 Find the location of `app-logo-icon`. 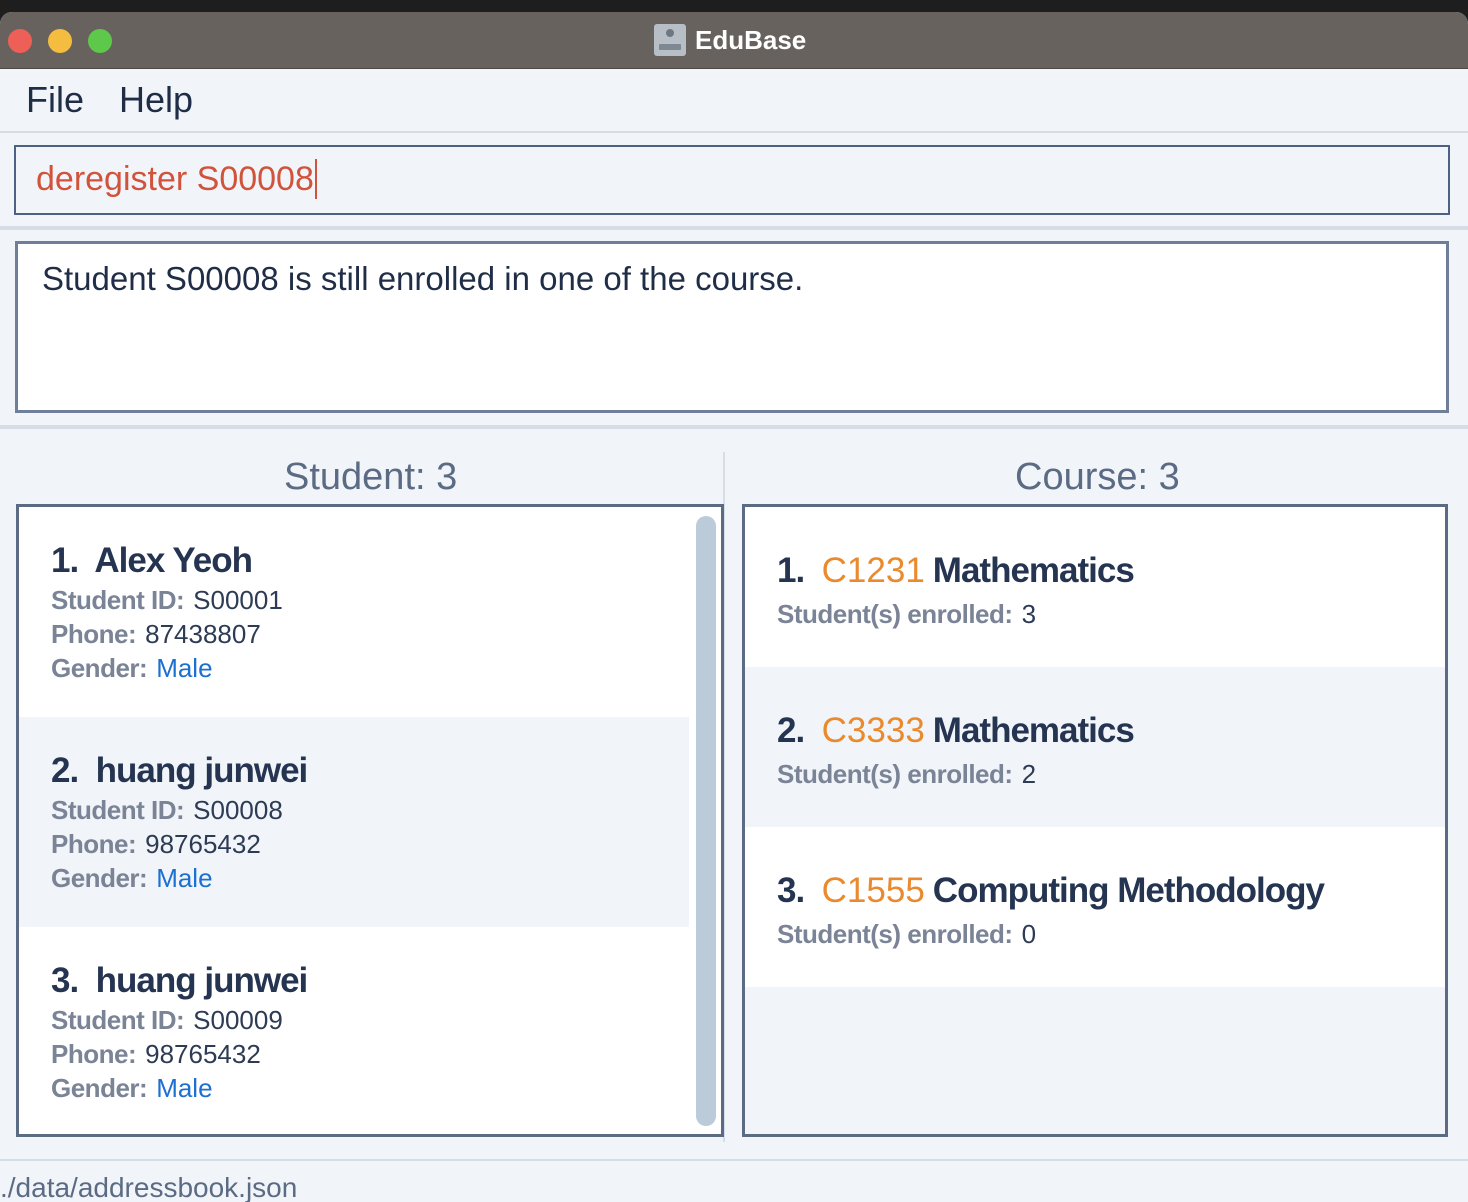

app-logo-icon is located at coordinates (670, 40).